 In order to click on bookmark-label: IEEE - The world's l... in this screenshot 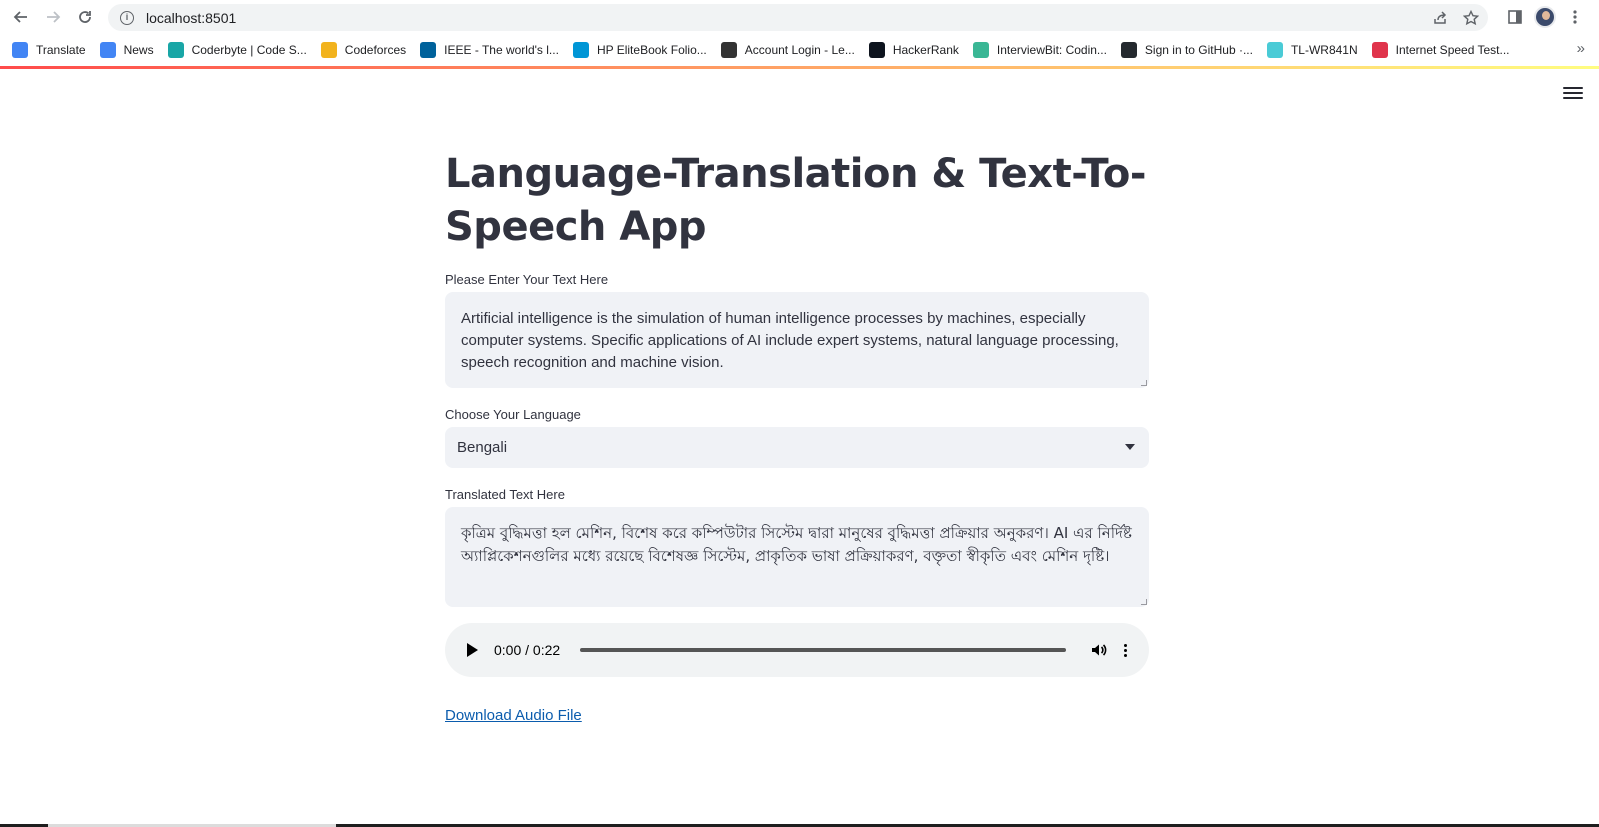, I will do `click(501, 50)`.